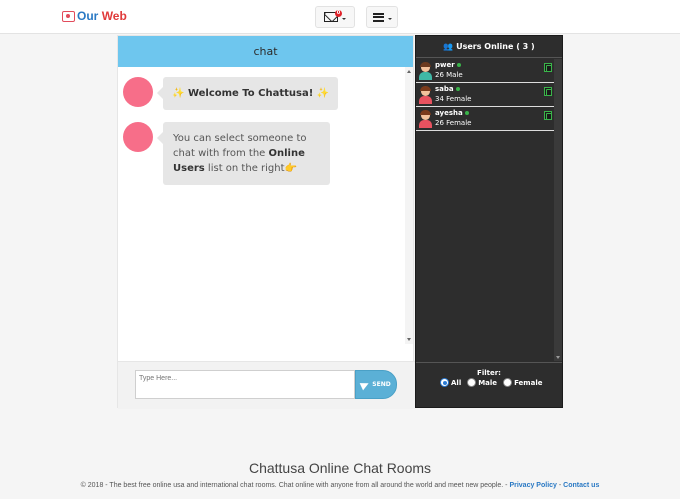  What do you see at coordinates (68, 16) in the screenshot?
I see `logo-chat-icon` at bounding box center [68, 16].